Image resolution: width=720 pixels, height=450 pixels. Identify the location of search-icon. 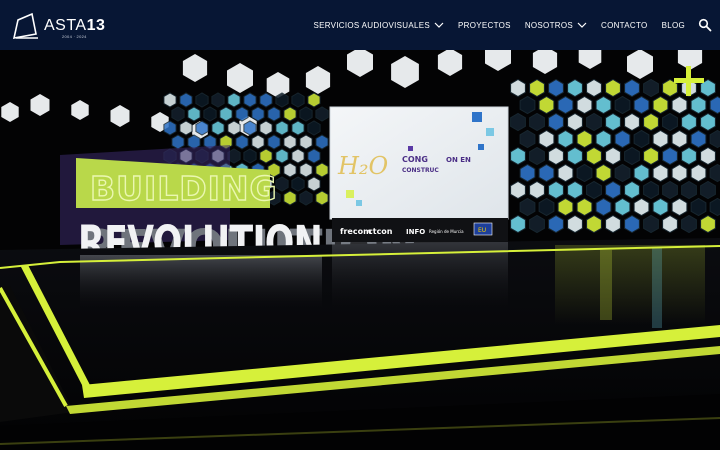
(705, 25).